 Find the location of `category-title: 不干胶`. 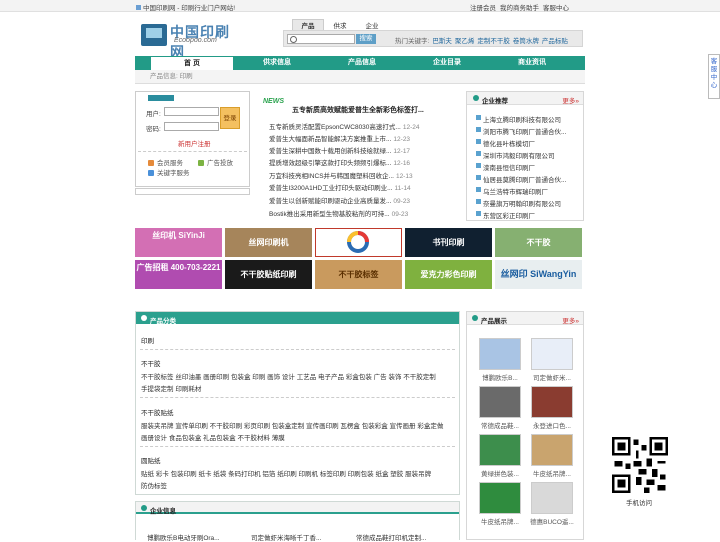

category-title: 不干胶 is located at coordinates (151, 363).